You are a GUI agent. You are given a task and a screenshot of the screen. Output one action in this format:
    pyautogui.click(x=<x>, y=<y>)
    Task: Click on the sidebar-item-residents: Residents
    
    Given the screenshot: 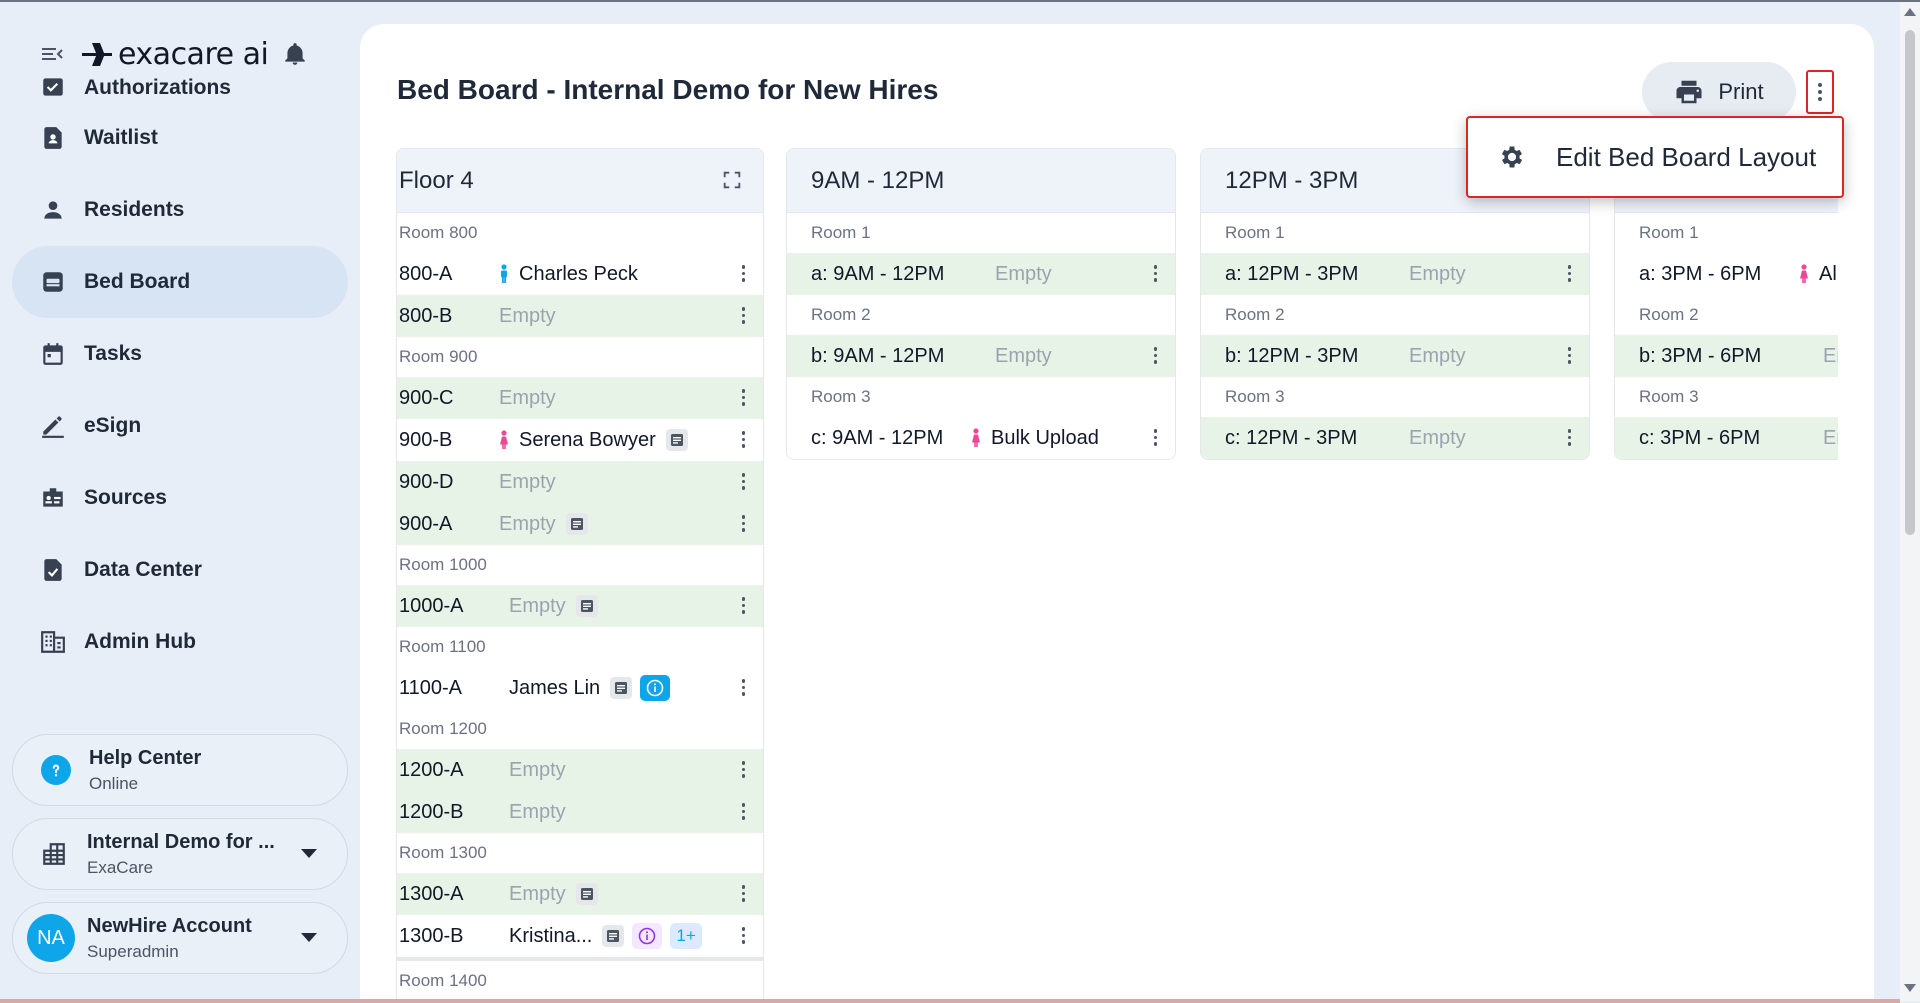 What is the action you would take?
    pyautogui.click(x=180, y=210)
    